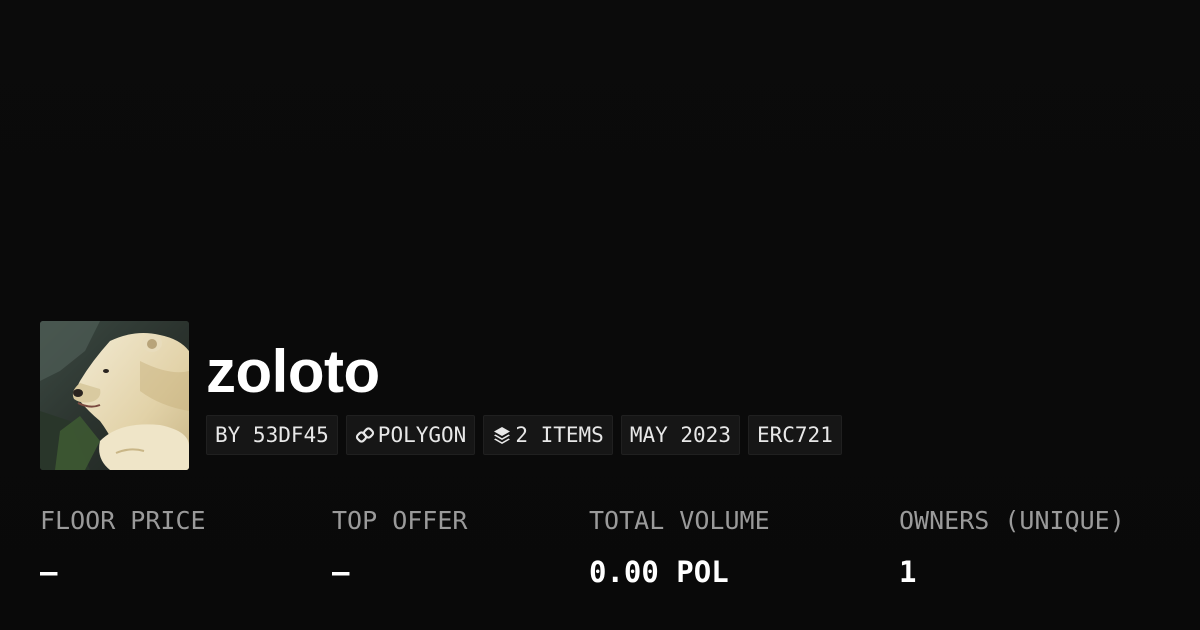 Image resolution: width=1200 pixels, height=630 pixels. I want to click on collection-title: zoloto, so click(293, 371).